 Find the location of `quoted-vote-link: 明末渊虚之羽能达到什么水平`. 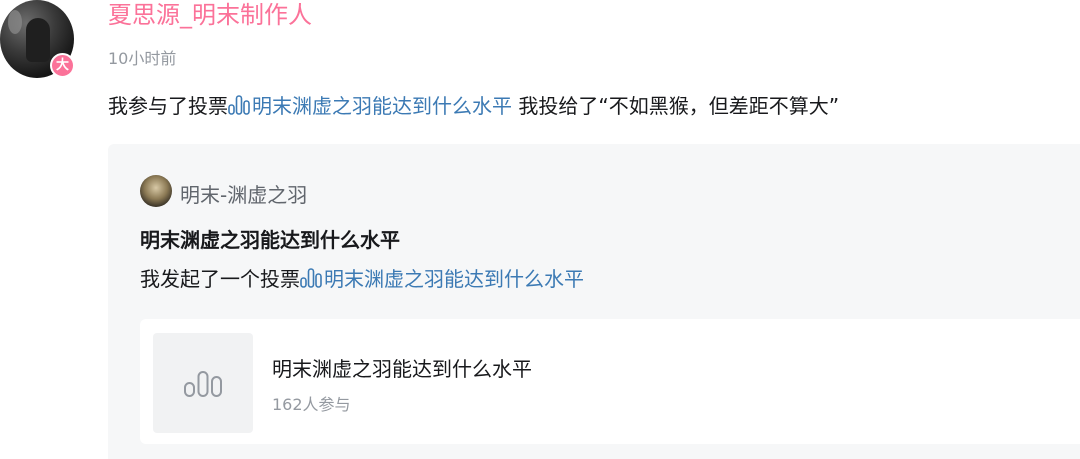

quoted-vote-link: 明末渊虚之羽能达到什么水平 is located at coordinates (442, 279).